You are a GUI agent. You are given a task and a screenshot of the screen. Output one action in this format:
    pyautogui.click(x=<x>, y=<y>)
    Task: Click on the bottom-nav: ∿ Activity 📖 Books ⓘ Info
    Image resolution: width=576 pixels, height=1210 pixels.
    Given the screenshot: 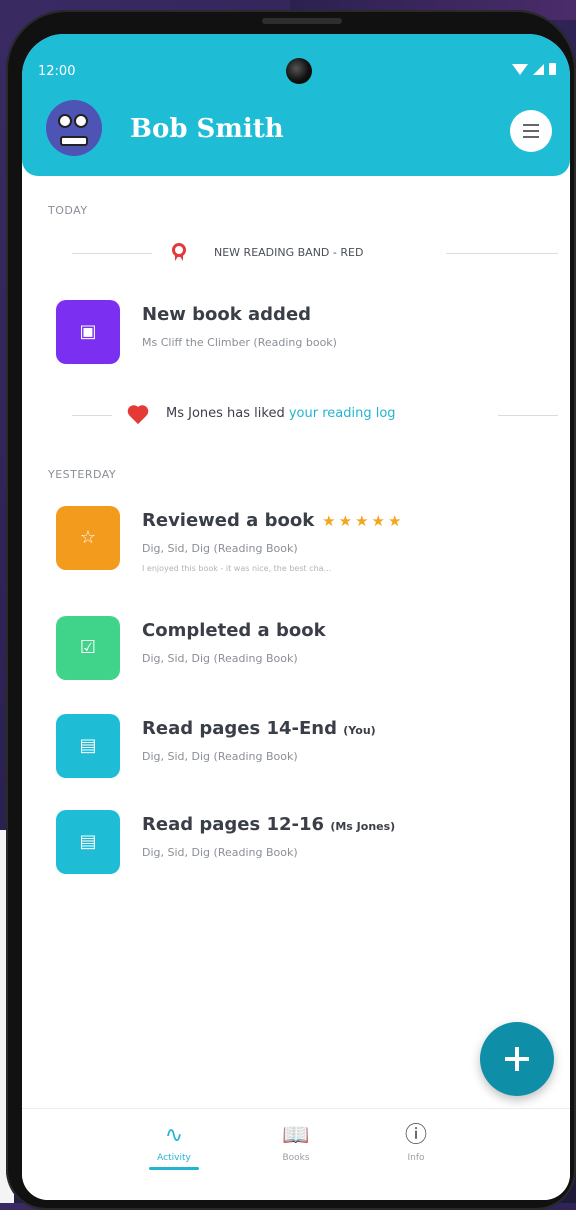 What is the action you would take?
    pyautogui.click(x=296, y=1154)
    